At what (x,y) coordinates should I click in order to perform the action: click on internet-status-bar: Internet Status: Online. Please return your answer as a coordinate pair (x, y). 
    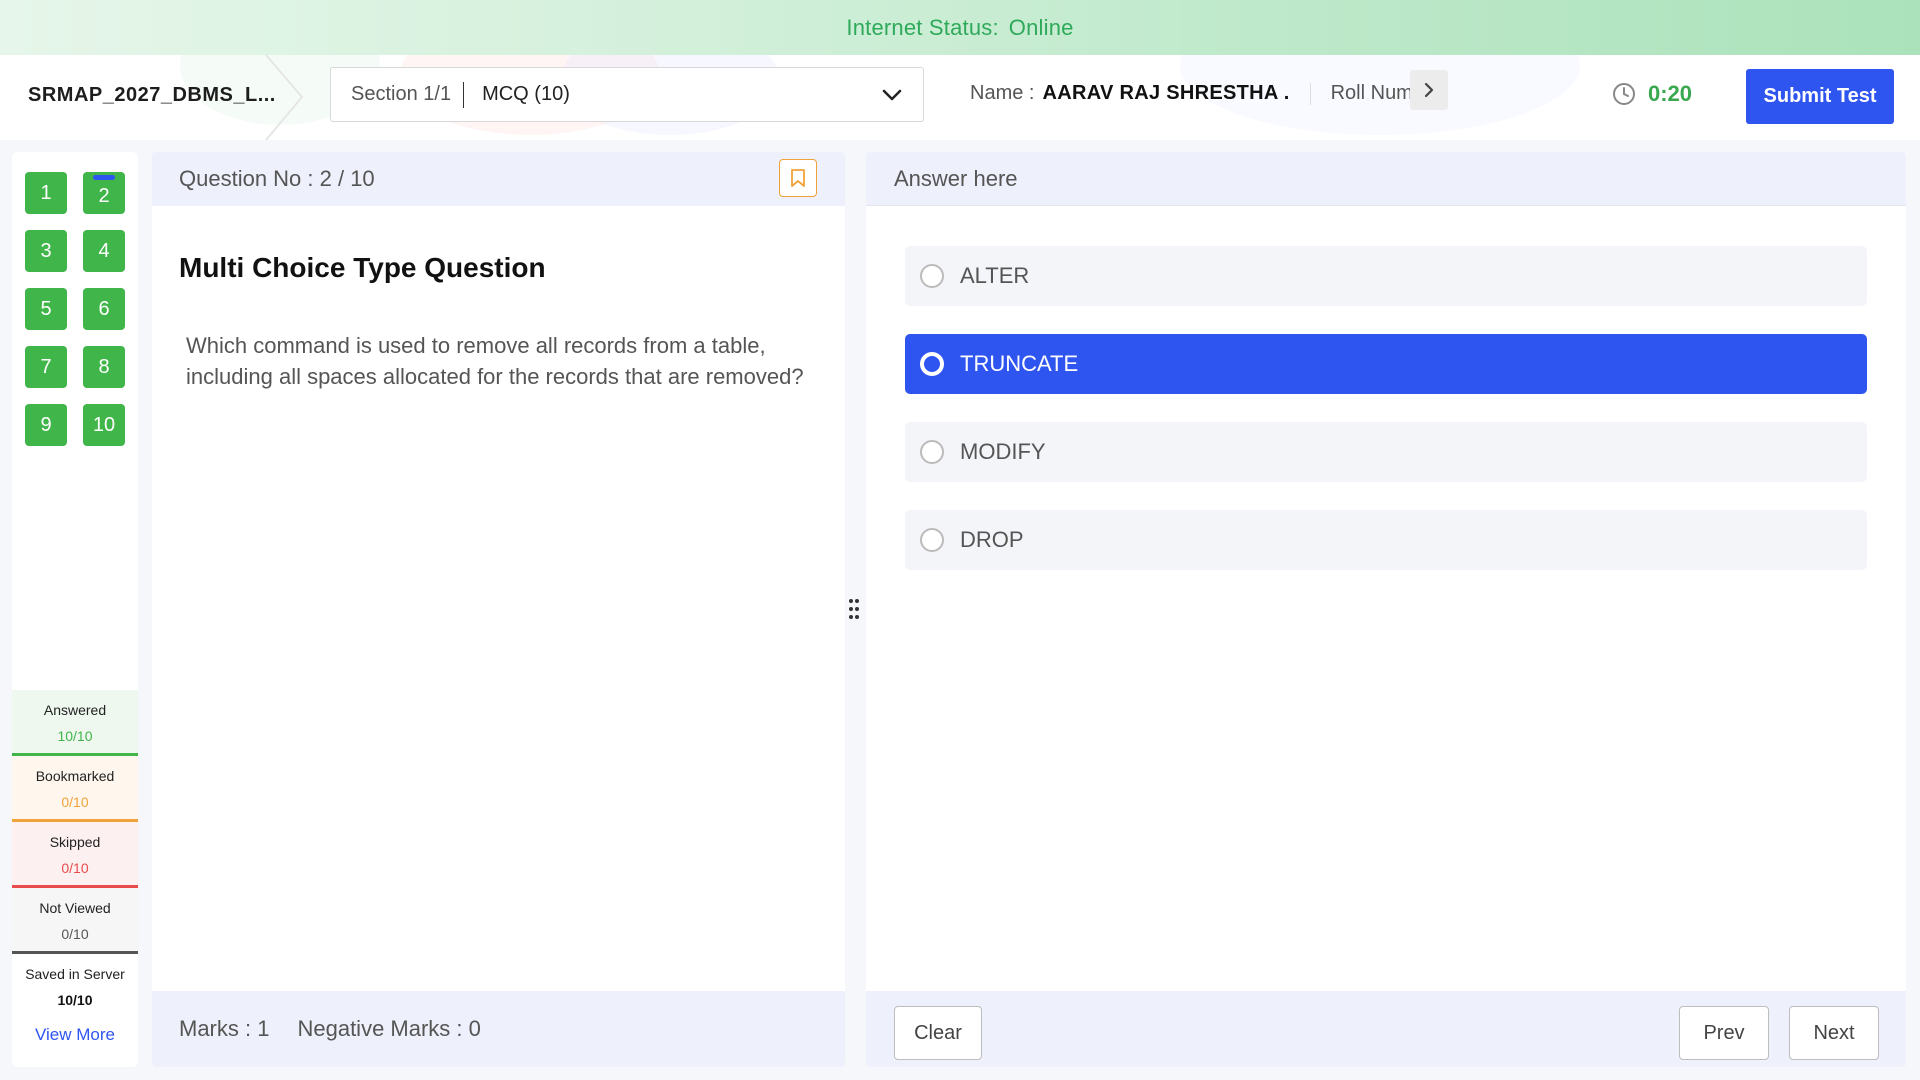
    Looking at the image, I should click on (960, 27).